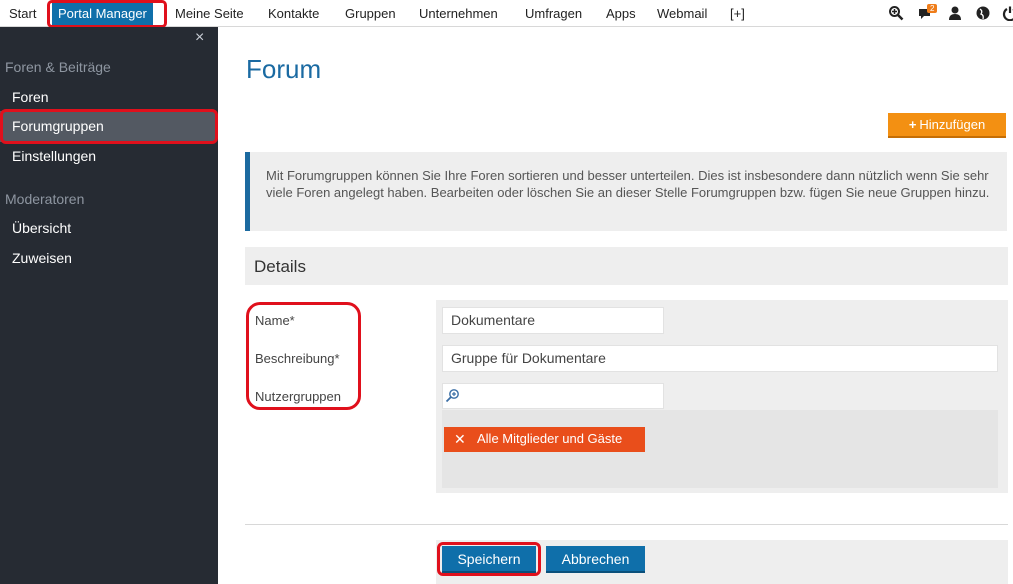  I want to click on nav-unternehmen: Unternehmen, so click(458, 13).